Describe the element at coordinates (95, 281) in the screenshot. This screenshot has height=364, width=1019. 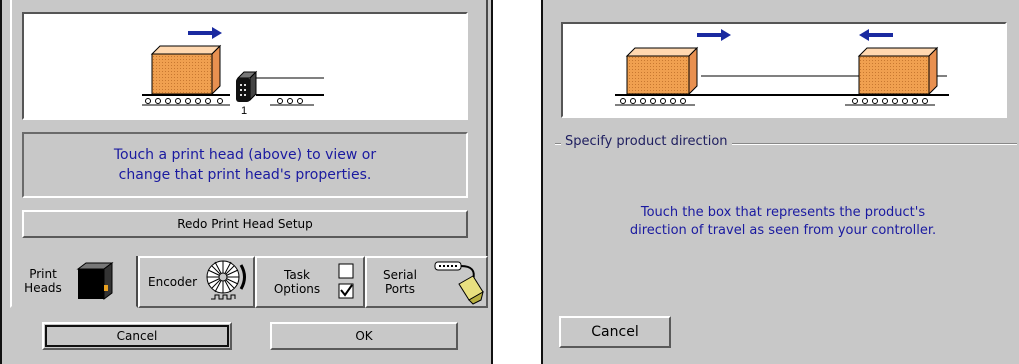
I see `print-head-tab-icon` at that location.